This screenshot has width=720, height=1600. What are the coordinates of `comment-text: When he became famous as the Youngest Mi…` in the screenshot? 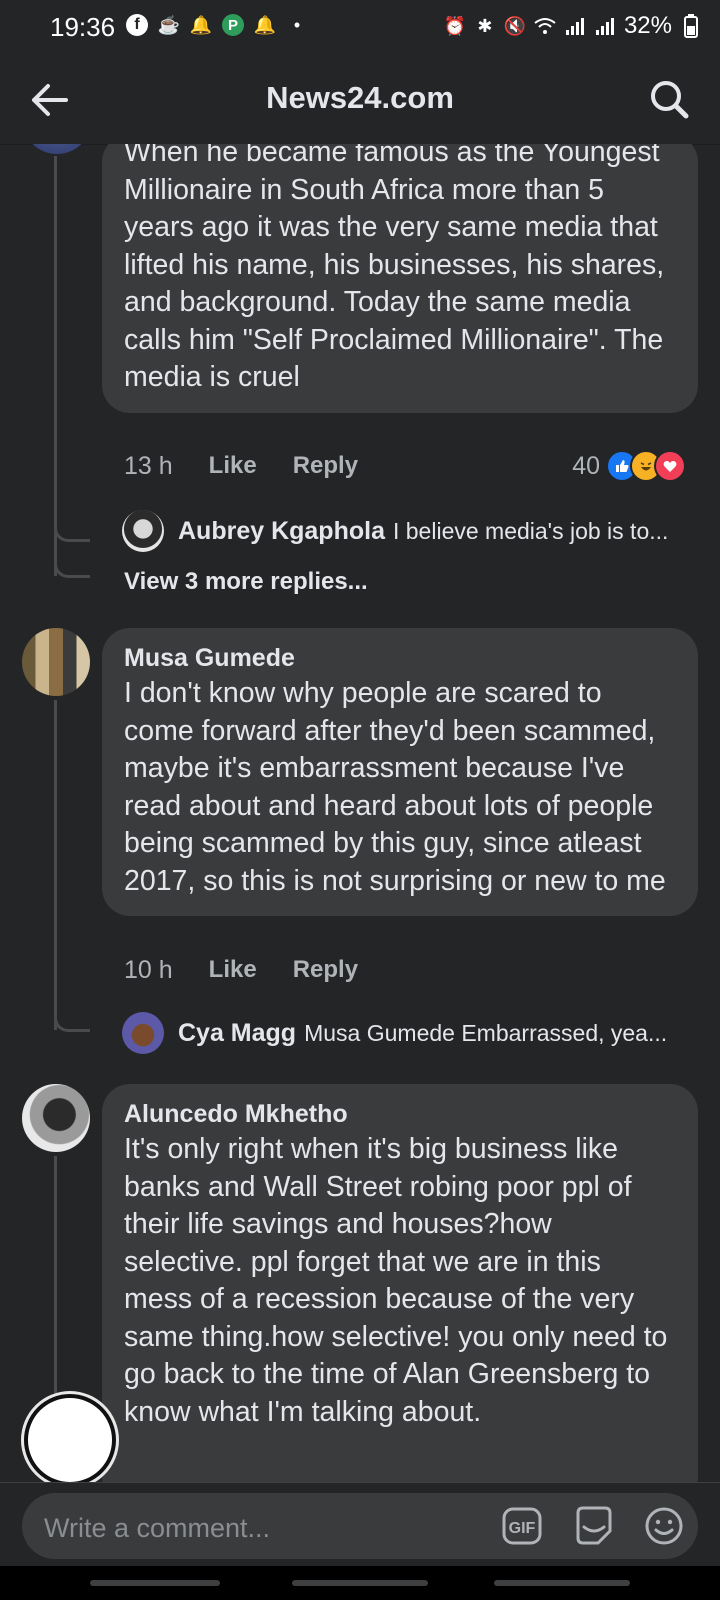 It's located at (394, 268).